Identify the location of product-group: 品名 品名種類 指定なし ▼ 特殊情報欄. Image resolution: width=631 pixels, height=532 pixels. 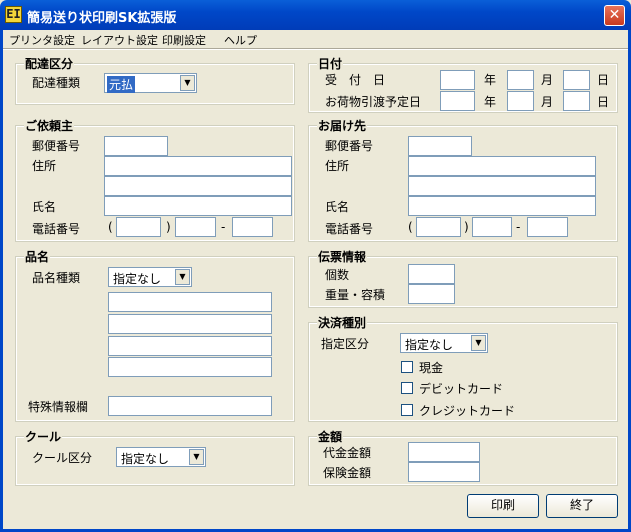
(155, 335).